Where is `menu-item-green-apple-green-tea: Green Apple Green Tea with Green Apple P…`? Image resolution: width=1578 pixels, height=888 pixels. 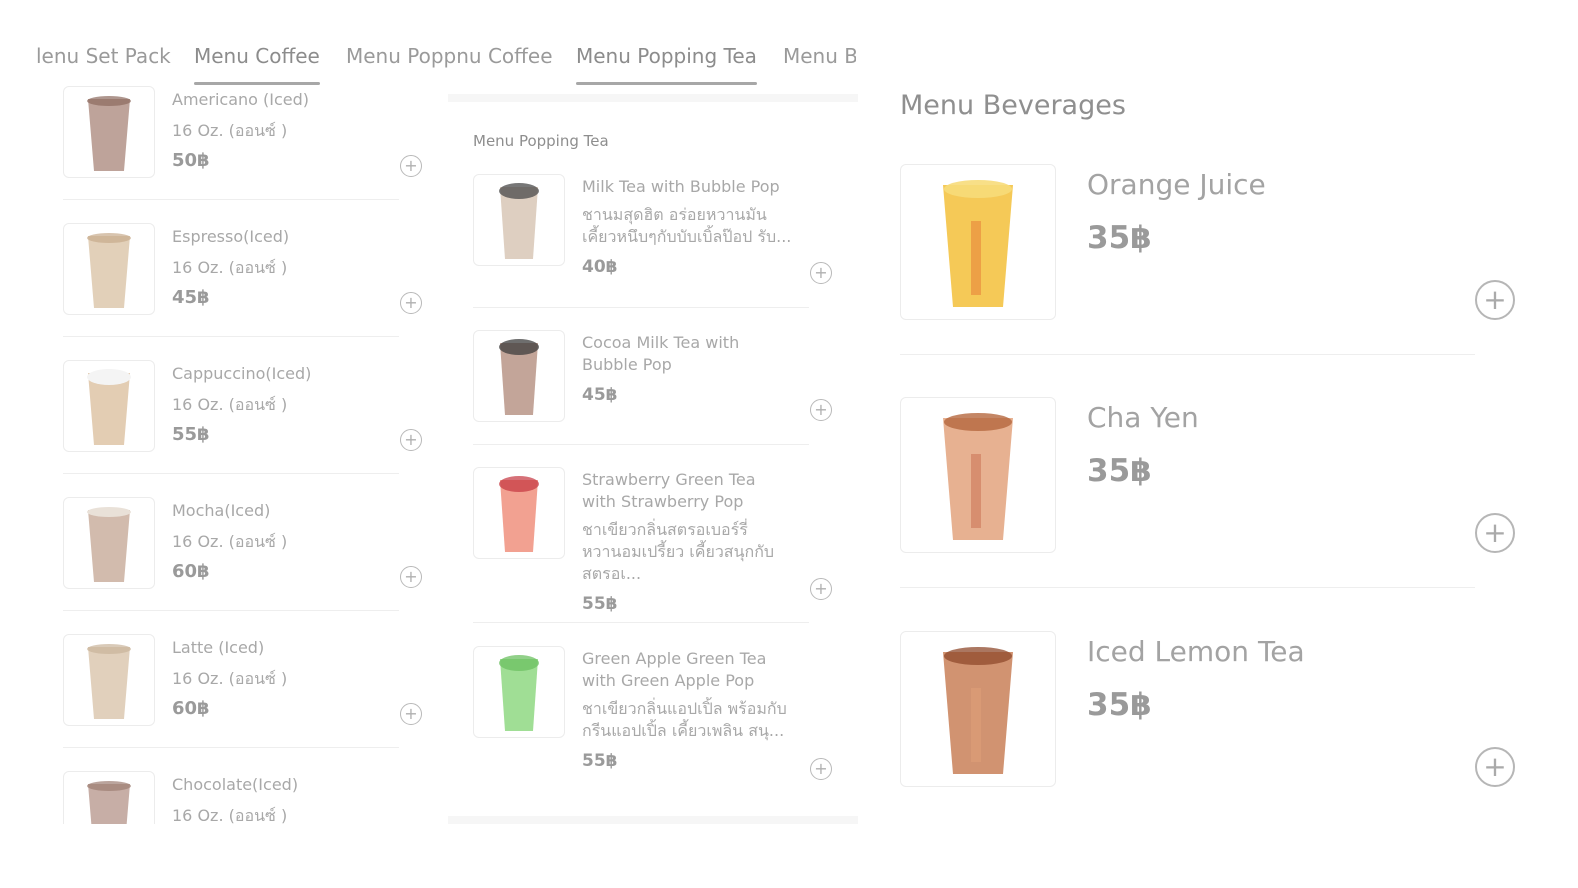 menu-item-green-apple-green-tea: Green Apple Green Tea with Green Apple P… is located at coordinates (653, 721).